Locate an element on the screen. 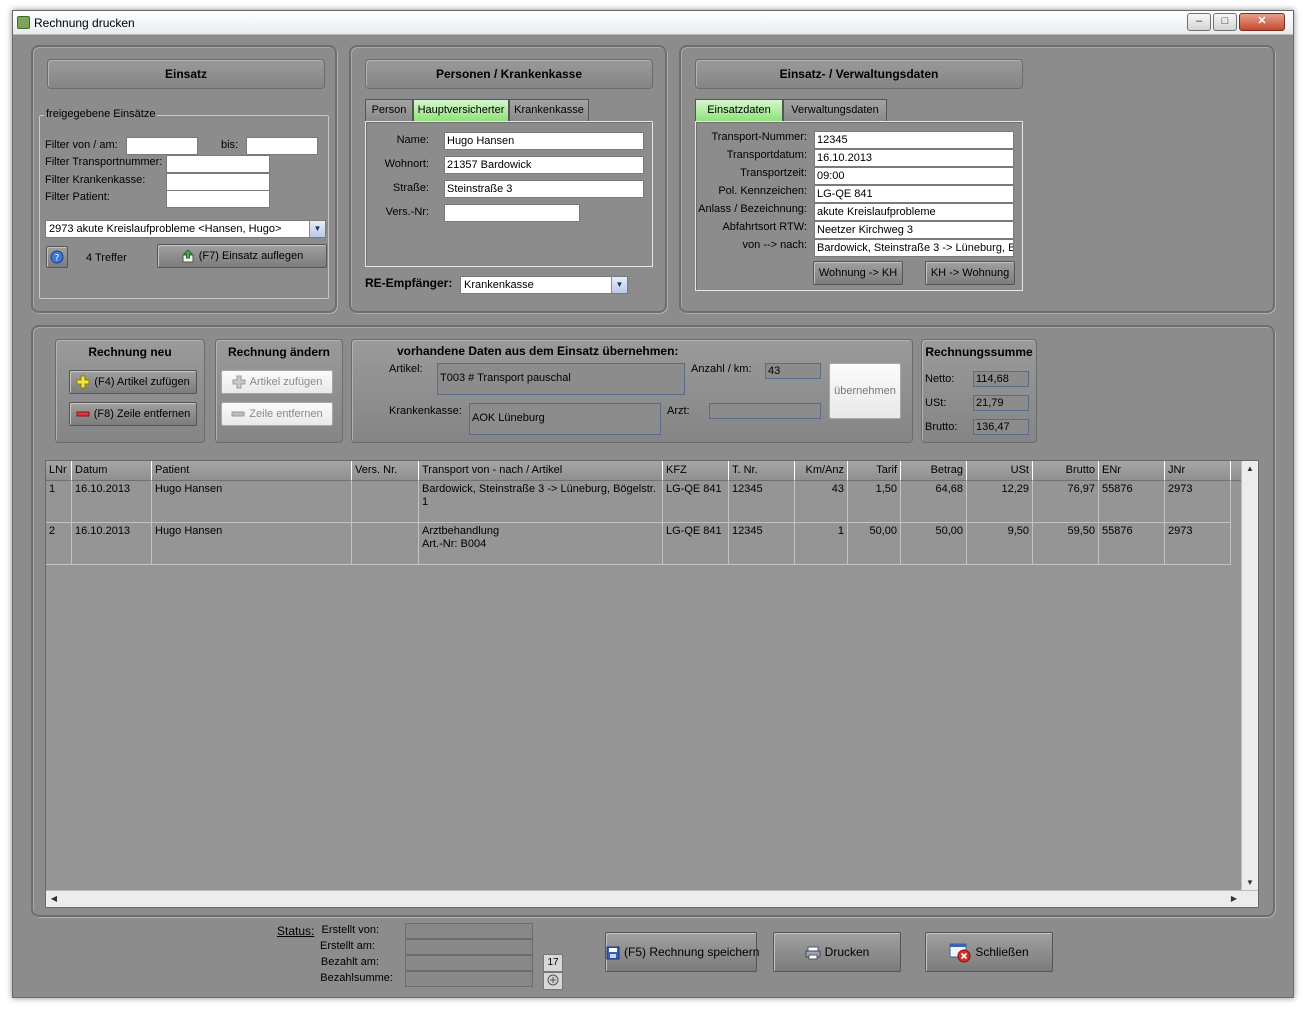  calendar-icon: 17 is located at coordinates (553, 963).